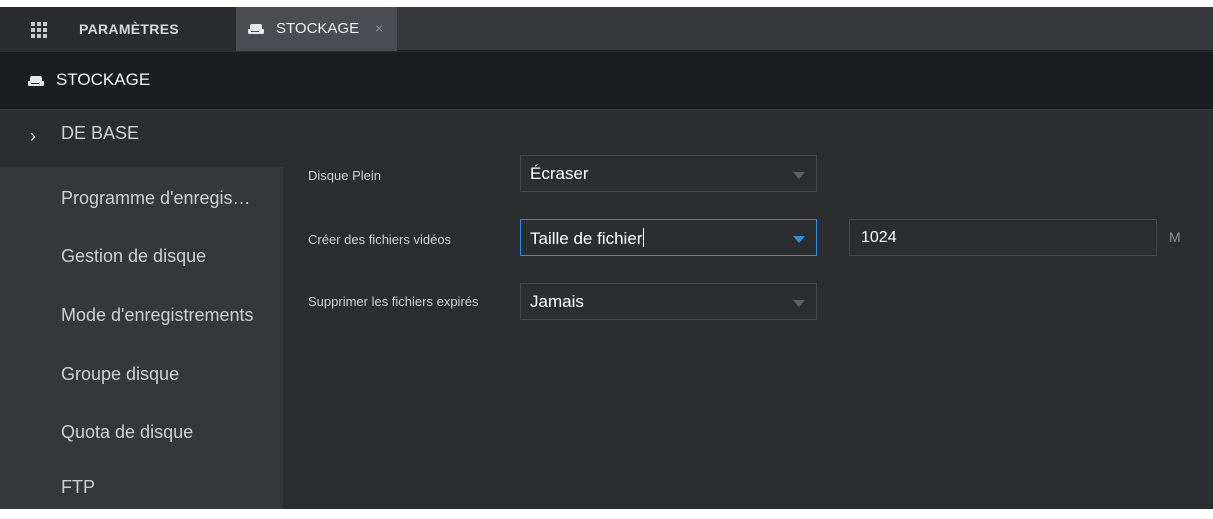 This screenshot has width=1213, height=519. Describe the element at coordinates (1175, 237) in the screenshot. I see `file-size-unit: M` at that location.